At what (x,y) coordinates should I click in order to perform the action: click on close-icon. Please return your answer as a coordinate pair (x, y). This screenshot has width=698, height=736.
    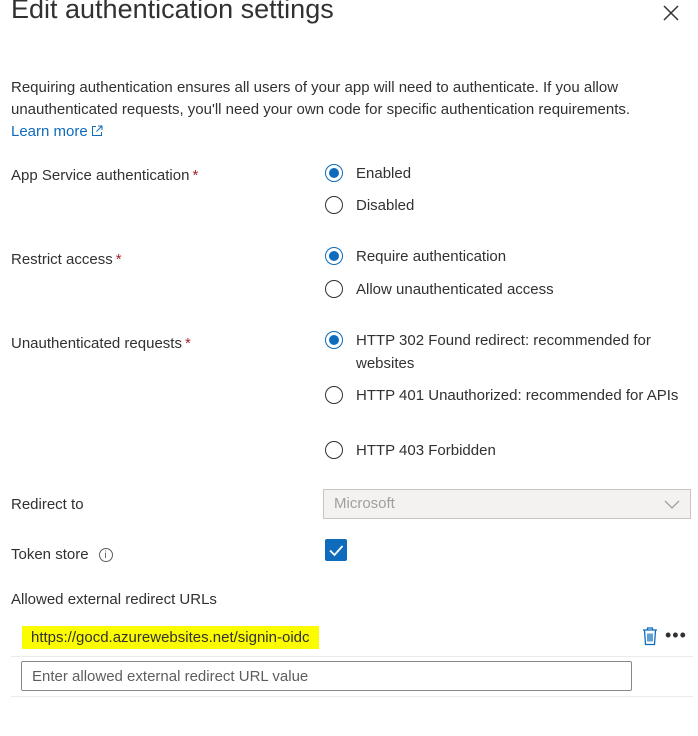
    Looking at the image, I should click on (671, 13).